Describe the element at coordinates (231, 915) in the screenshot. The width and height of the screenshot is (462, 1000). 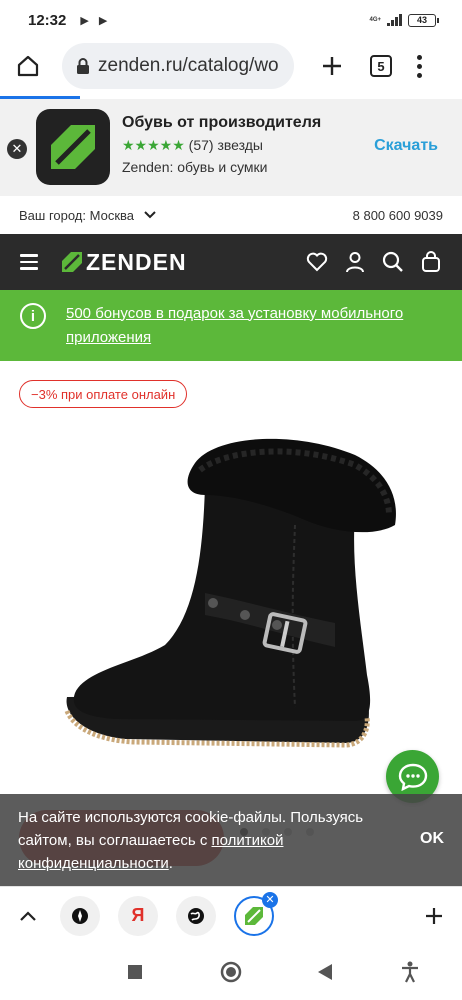
I see `browser-tab-bar: Я ✕` at that location.